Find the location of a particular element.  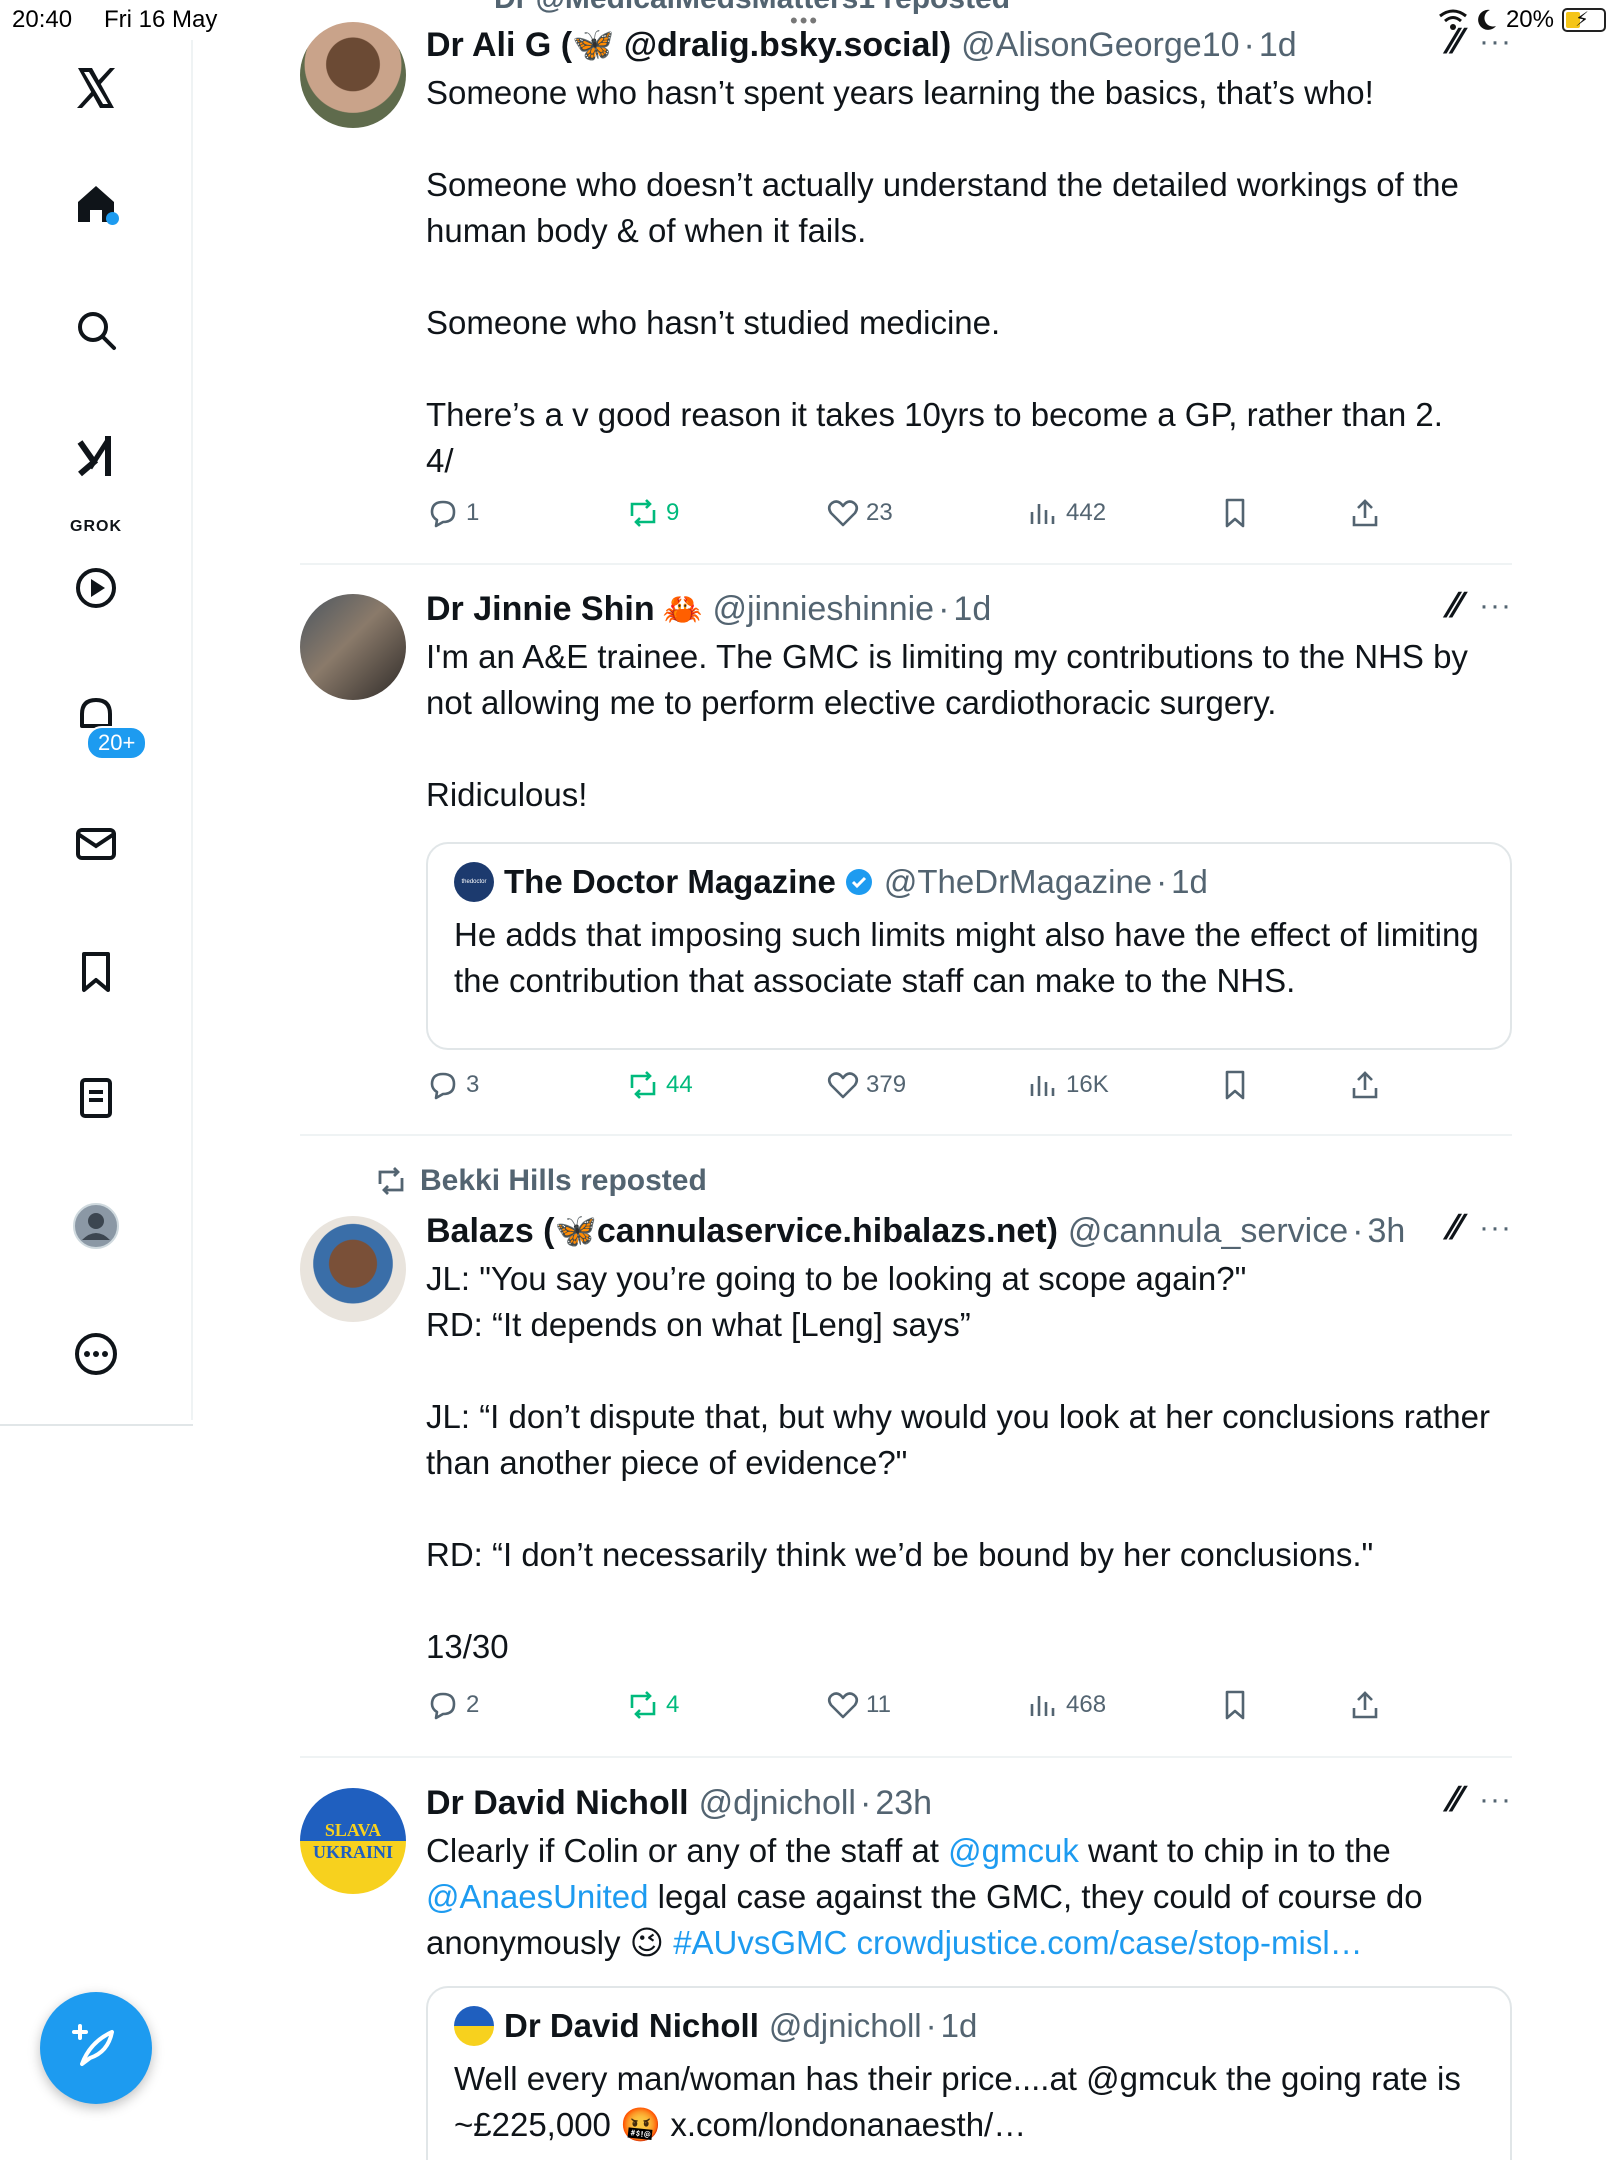

hashtag-link: #AUvsGMC is located at coordinates (760, 1942).